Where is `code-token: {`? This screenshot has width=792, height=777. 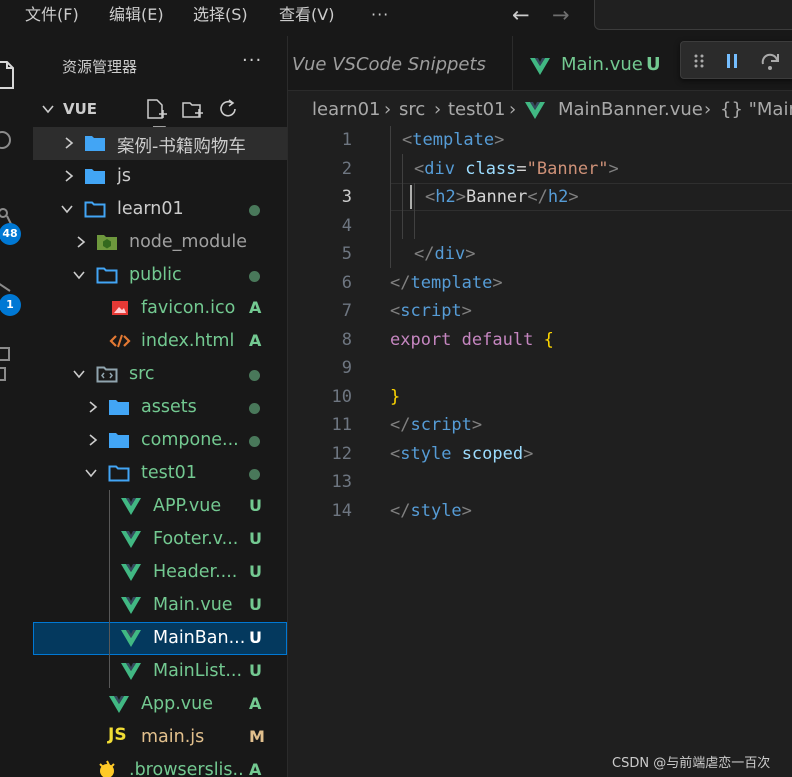 code-token: { is located at coordinates (548, 340).